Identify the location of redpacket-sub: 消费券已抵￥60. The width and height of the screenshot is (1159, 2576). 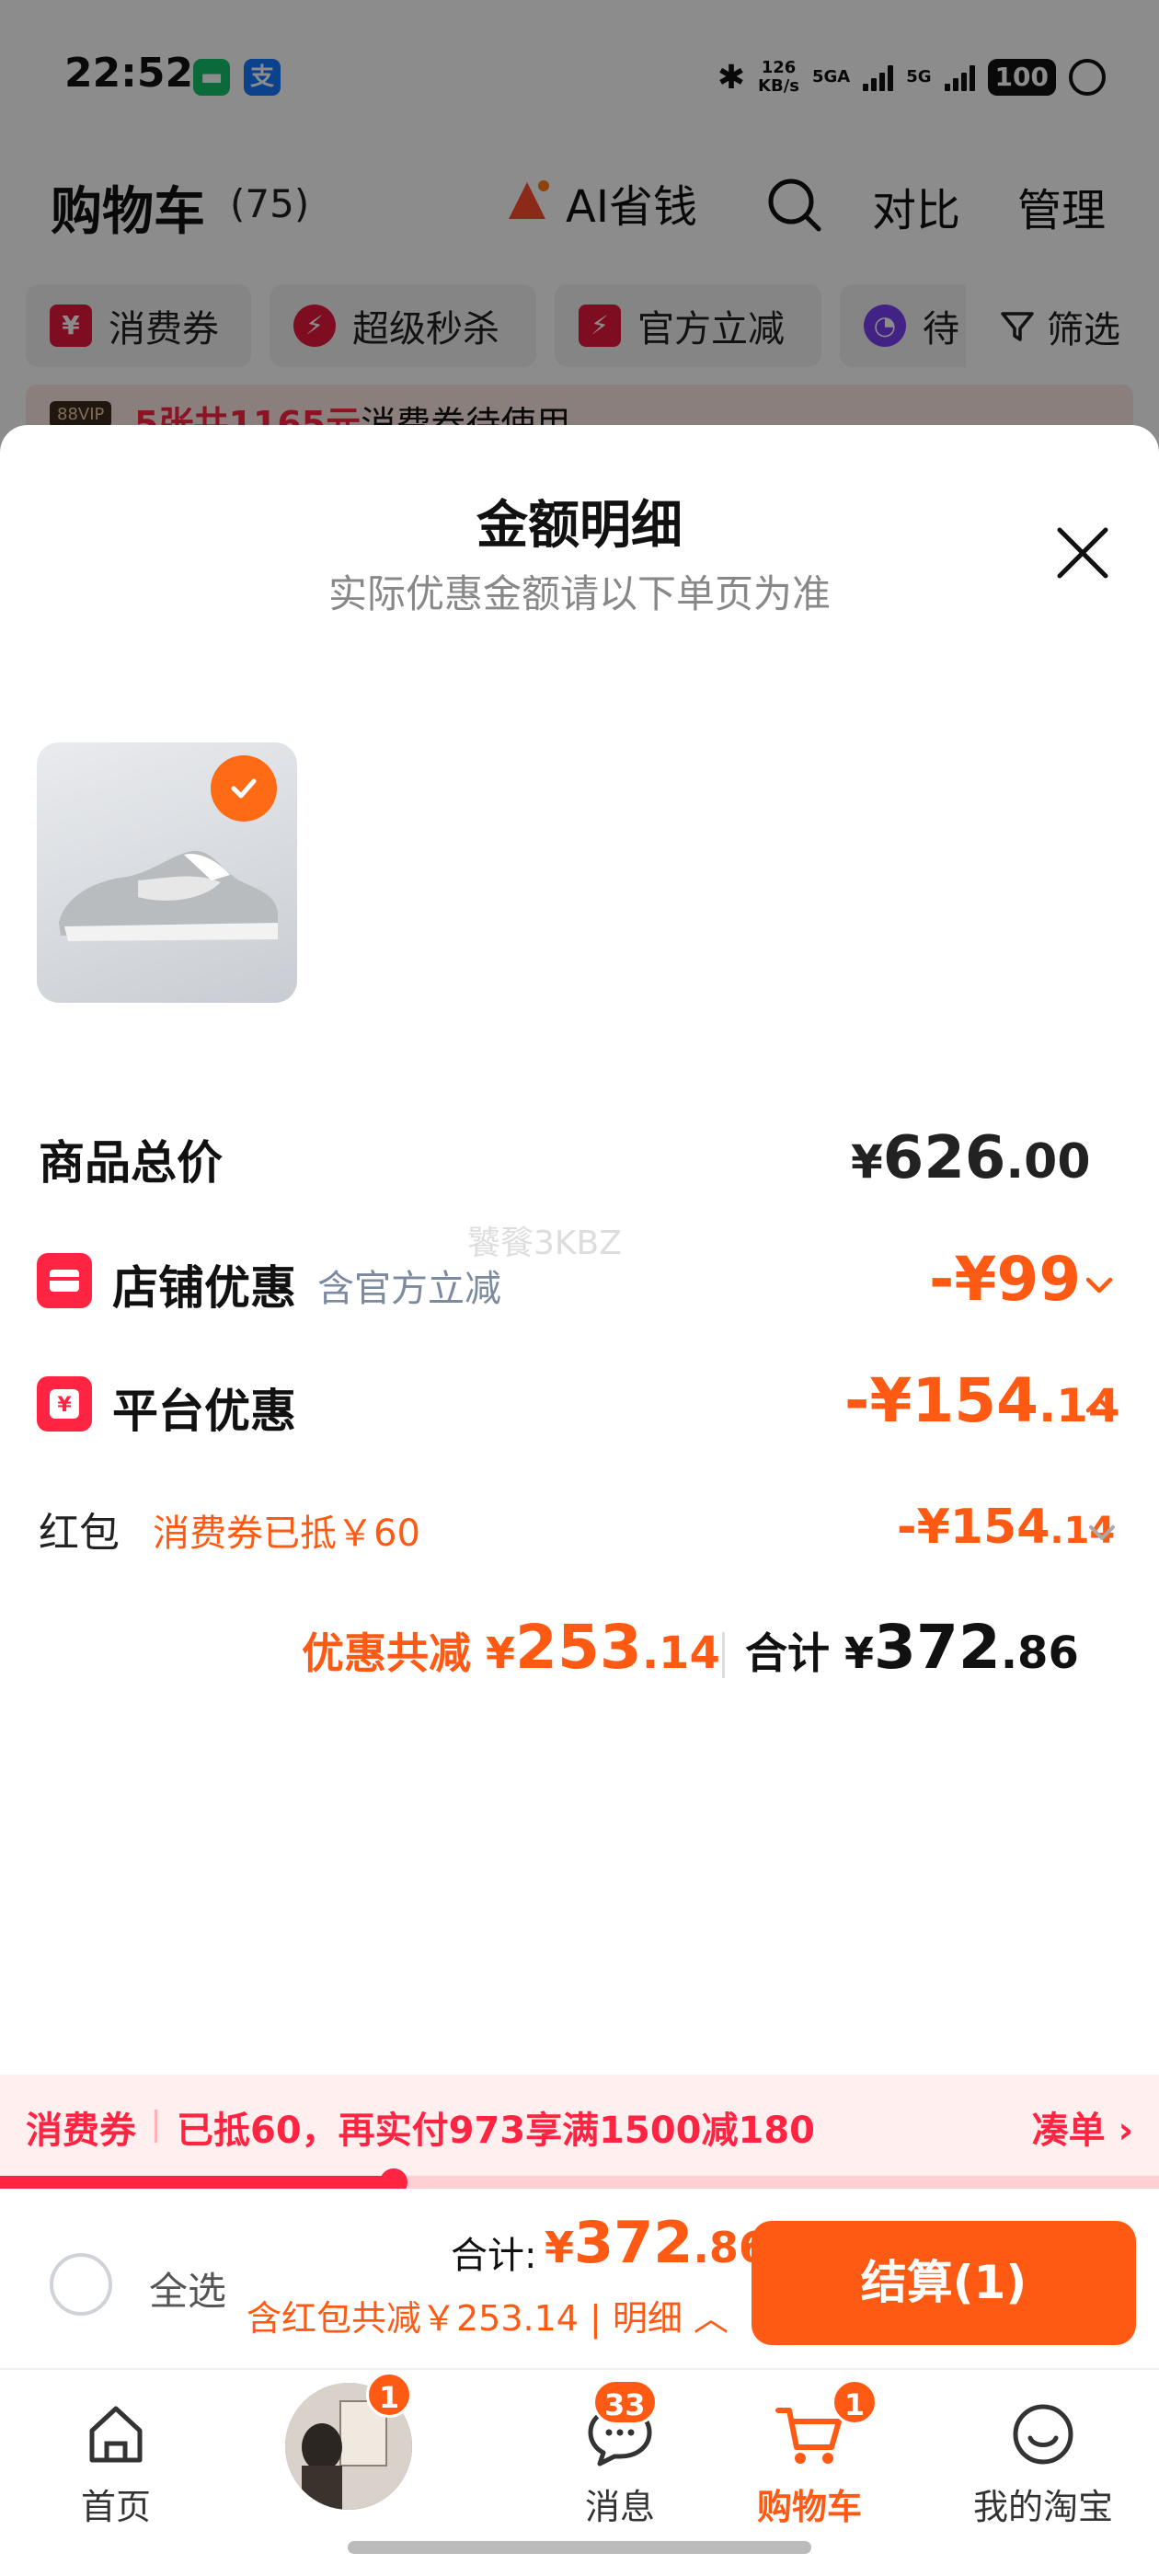
(286, 1533).